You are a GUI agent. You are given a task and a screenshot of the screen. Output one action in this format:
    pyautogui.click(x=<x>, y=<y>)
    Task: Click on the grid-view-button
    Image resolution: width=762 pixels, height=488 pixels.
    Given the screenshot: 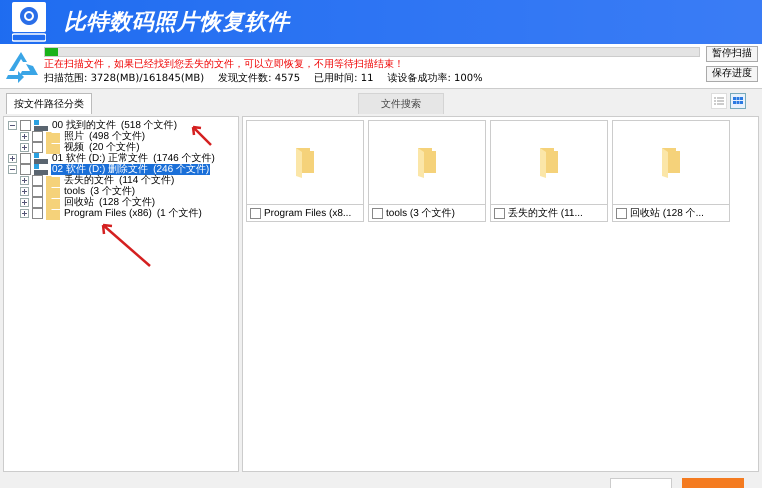 What is the action you would take?
    pyautogui.click(x=738, y=101)
    